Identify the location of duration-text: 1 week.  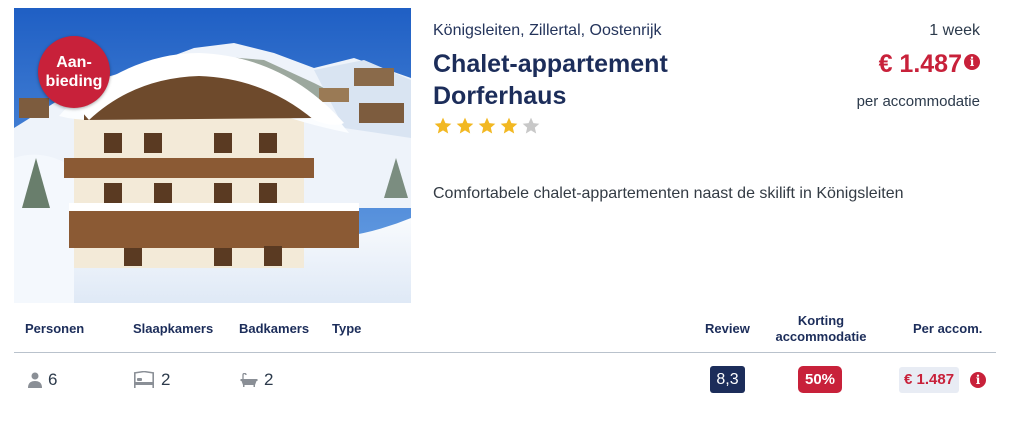
(954, 30).